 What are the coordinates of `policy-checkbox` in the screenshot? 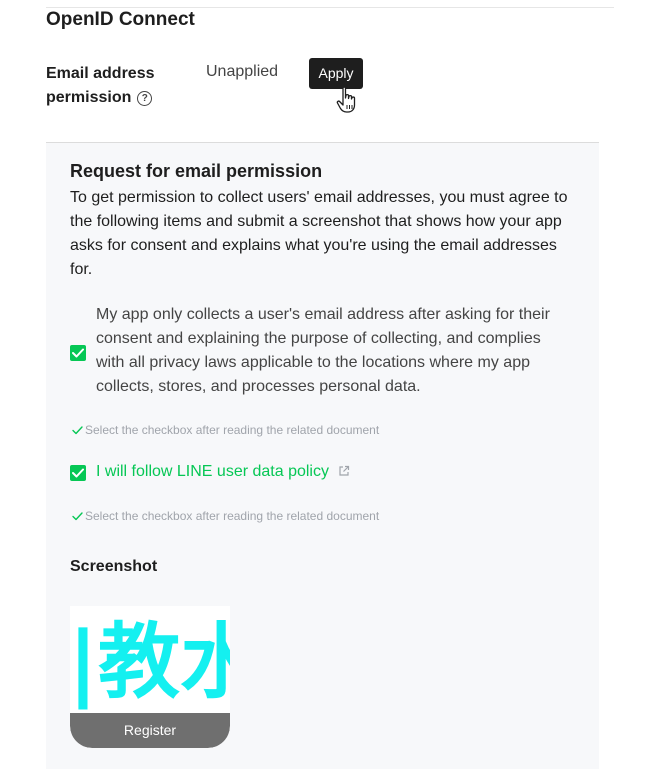 It's located at (78, 473).